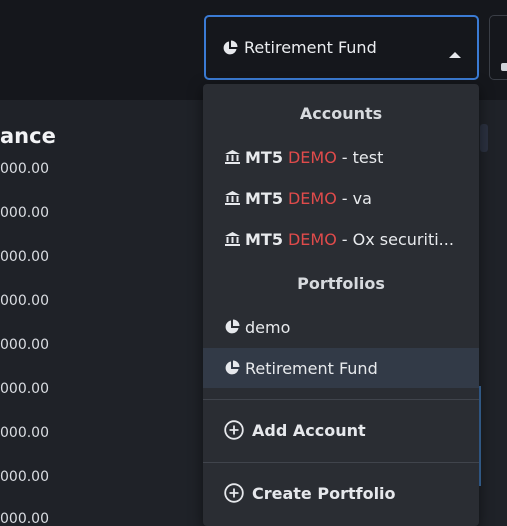 This screenshot has width=507, height=526. Describe the element at coordinates (268, 327) in the screenshot. I see `portfolio-name: demo` at that location.